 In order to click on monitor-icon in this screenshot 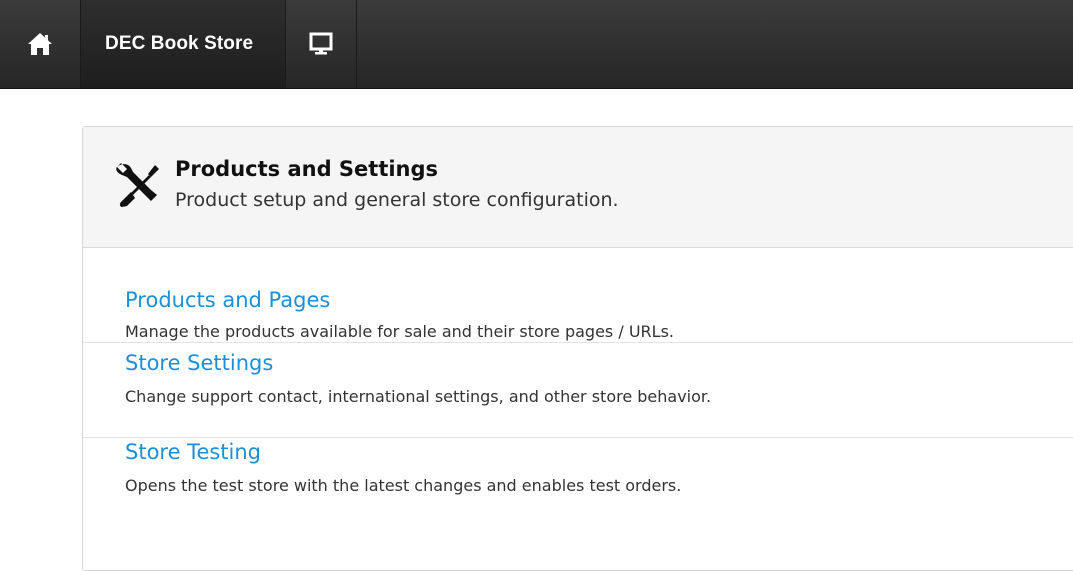, I will do `click(321, 43)`.